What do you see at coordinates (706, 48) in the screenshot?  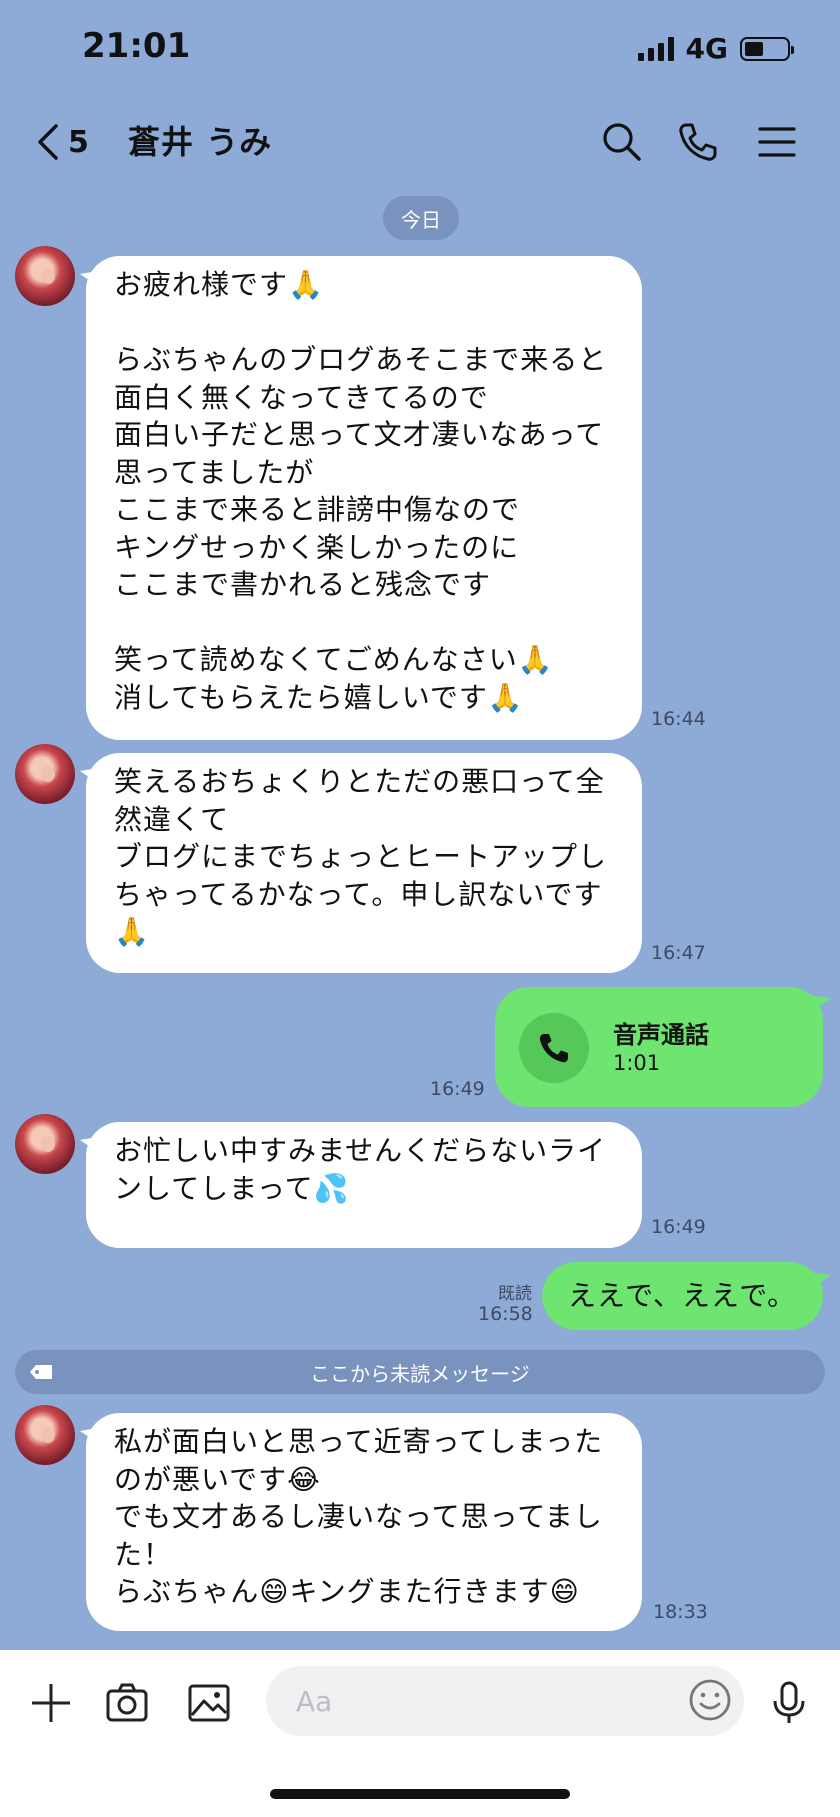 I see `network-label: 4G` at bounding box center [706, 48].